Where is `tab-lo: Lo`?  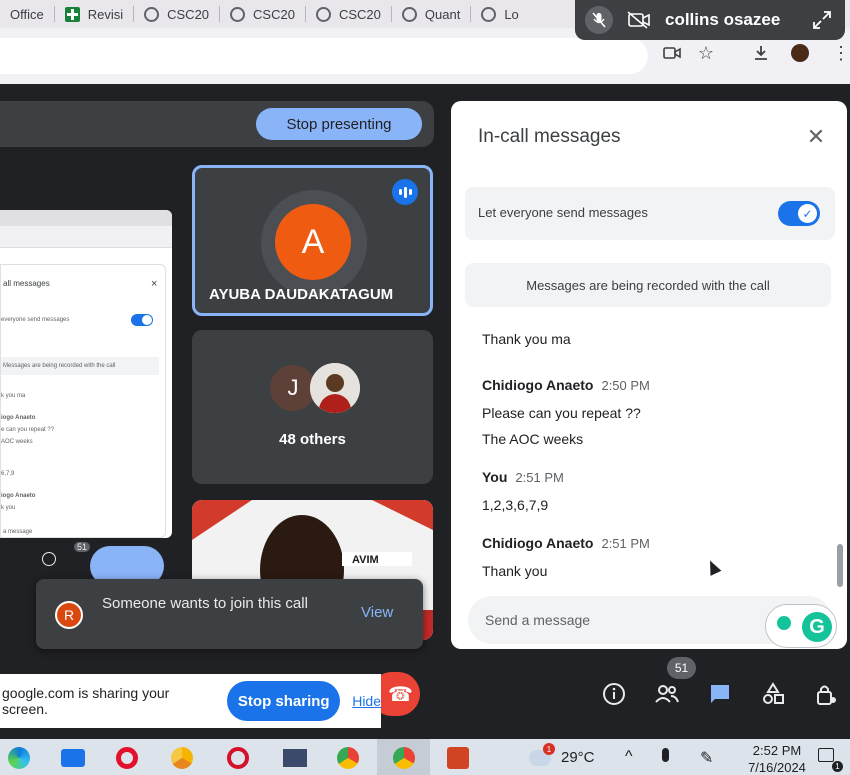 tab-lo: Lo is located at coordinates (499, 14).